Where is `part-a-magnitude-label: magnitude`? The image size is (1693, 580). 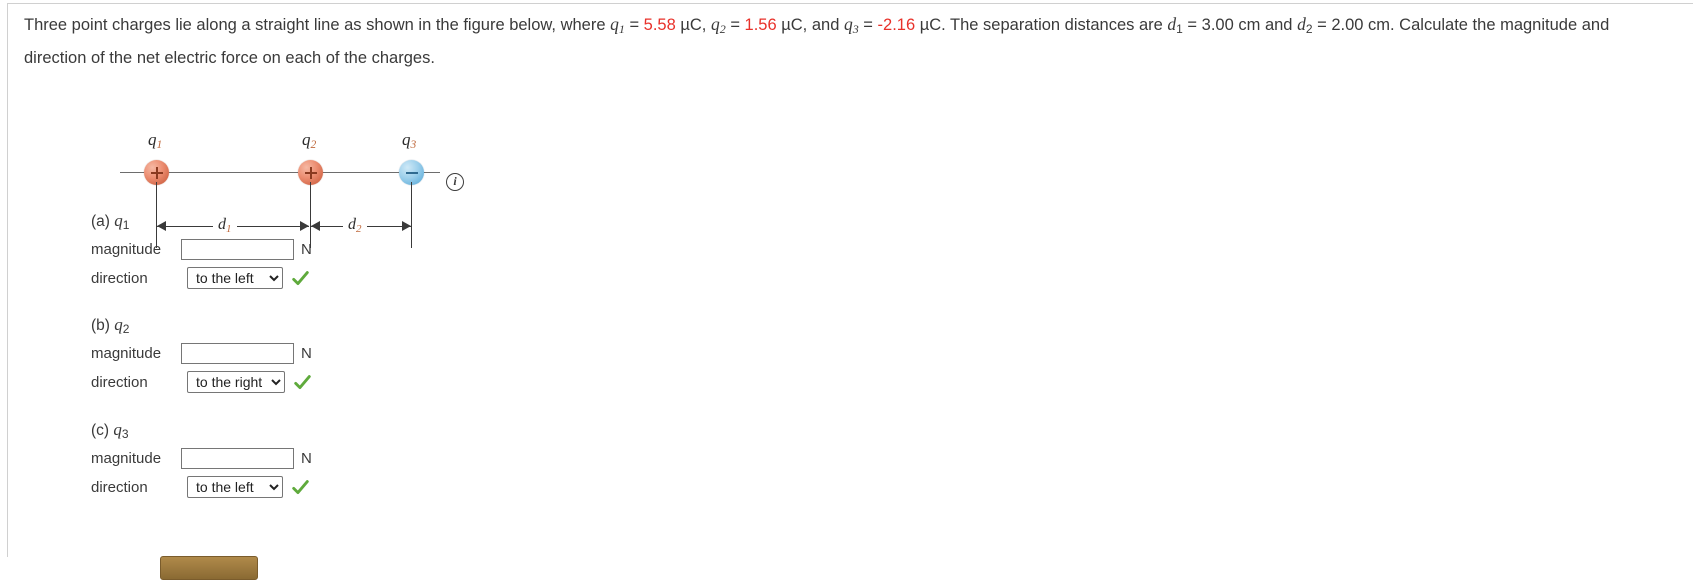 part-a-magnitude-label: magnitude is located at coordinates (126, 249).